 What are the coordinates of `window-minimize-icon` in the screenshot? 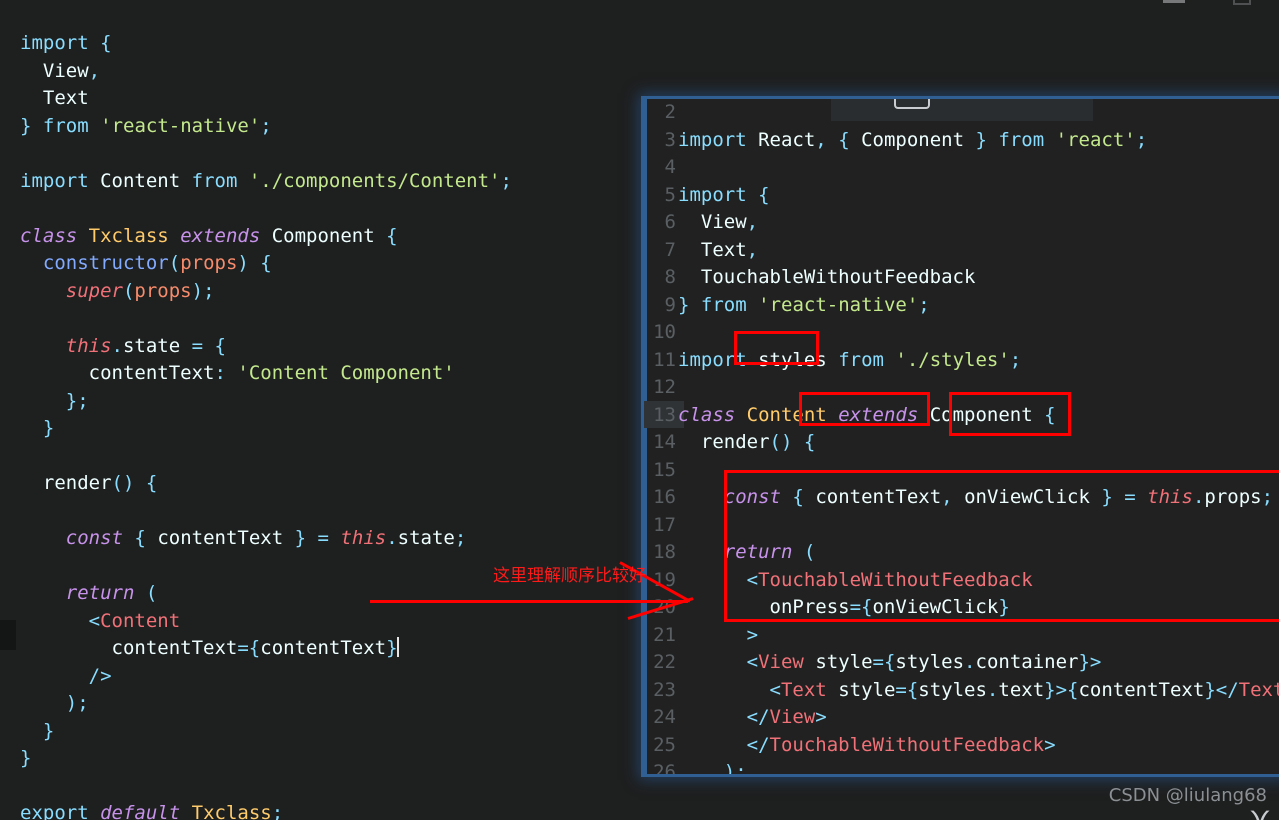 It's located at (1174, 1).